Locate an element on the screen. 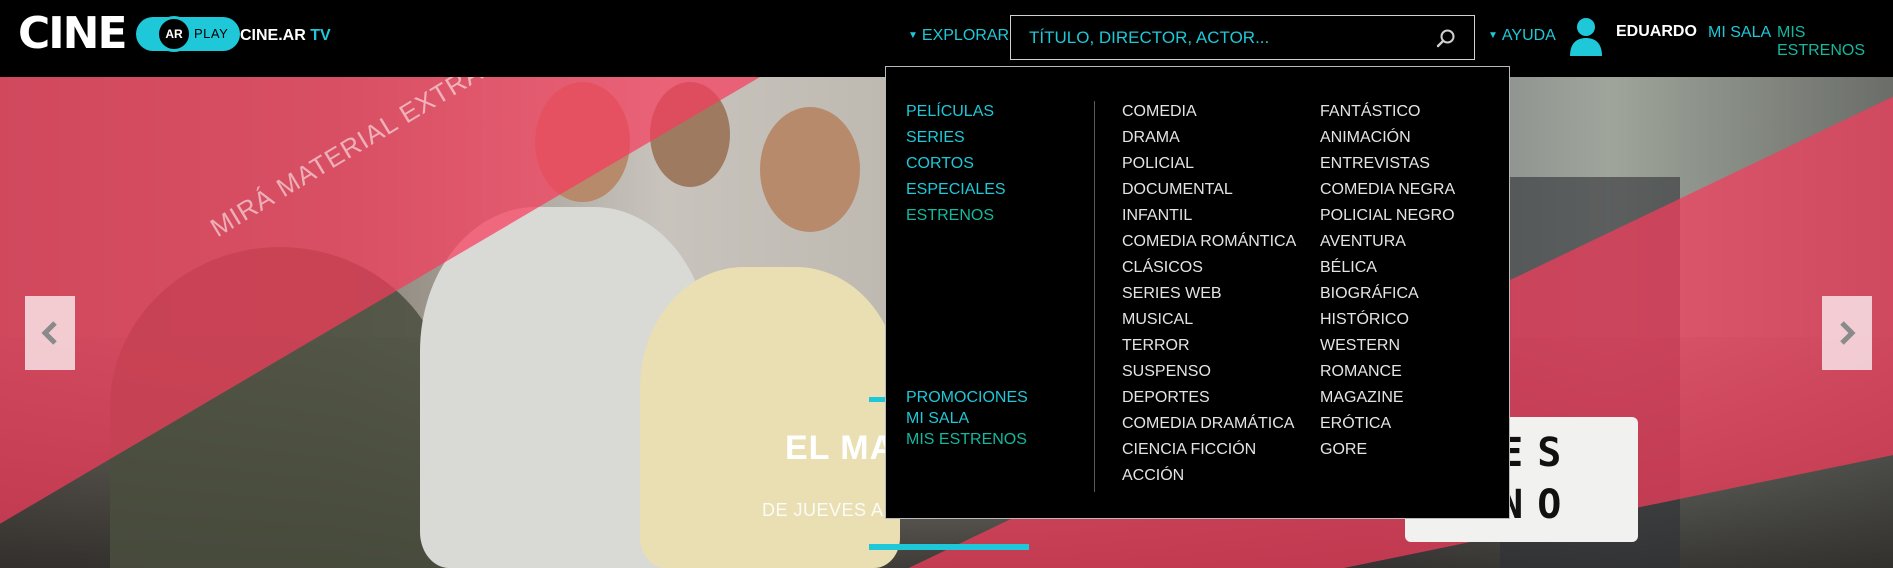 Image resolution: width=1893 pixels, height=568 pixels. carousel-next-button is located at coordinates (1847, 333).